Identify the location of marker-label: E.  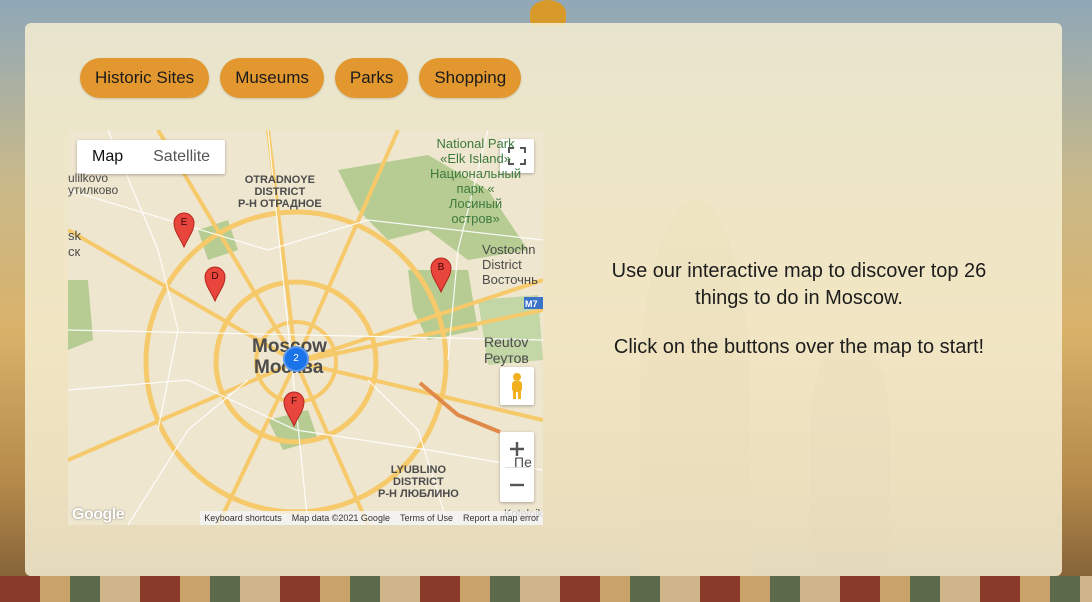
(184, 222).